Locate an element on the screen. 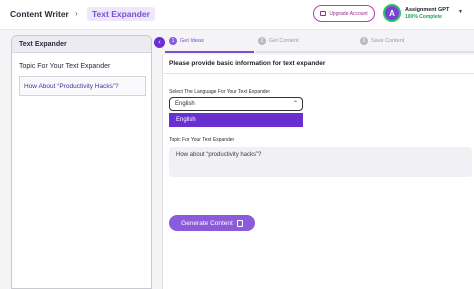  upgrade-account-label: Upgrade Account is located at coordinates (348, 13).